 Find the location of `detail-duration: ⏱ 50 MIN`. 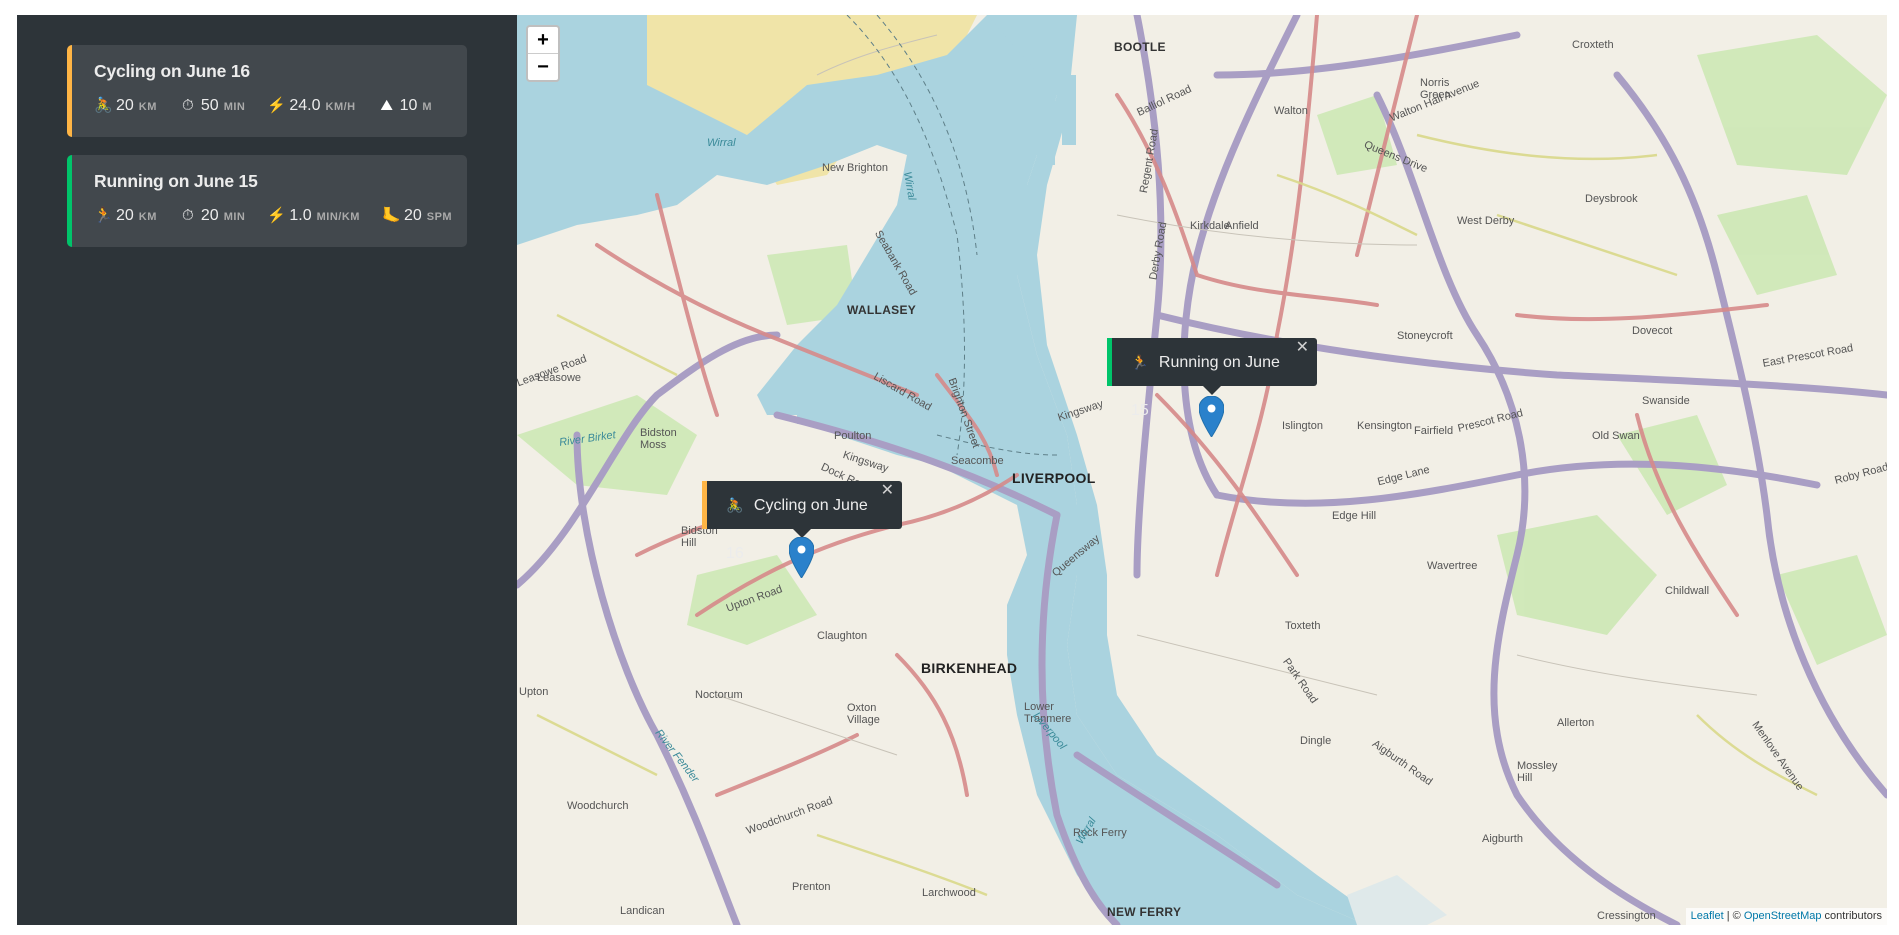

detail-duration: ⏱ 50 MIN is located at coordinates (212, 106).